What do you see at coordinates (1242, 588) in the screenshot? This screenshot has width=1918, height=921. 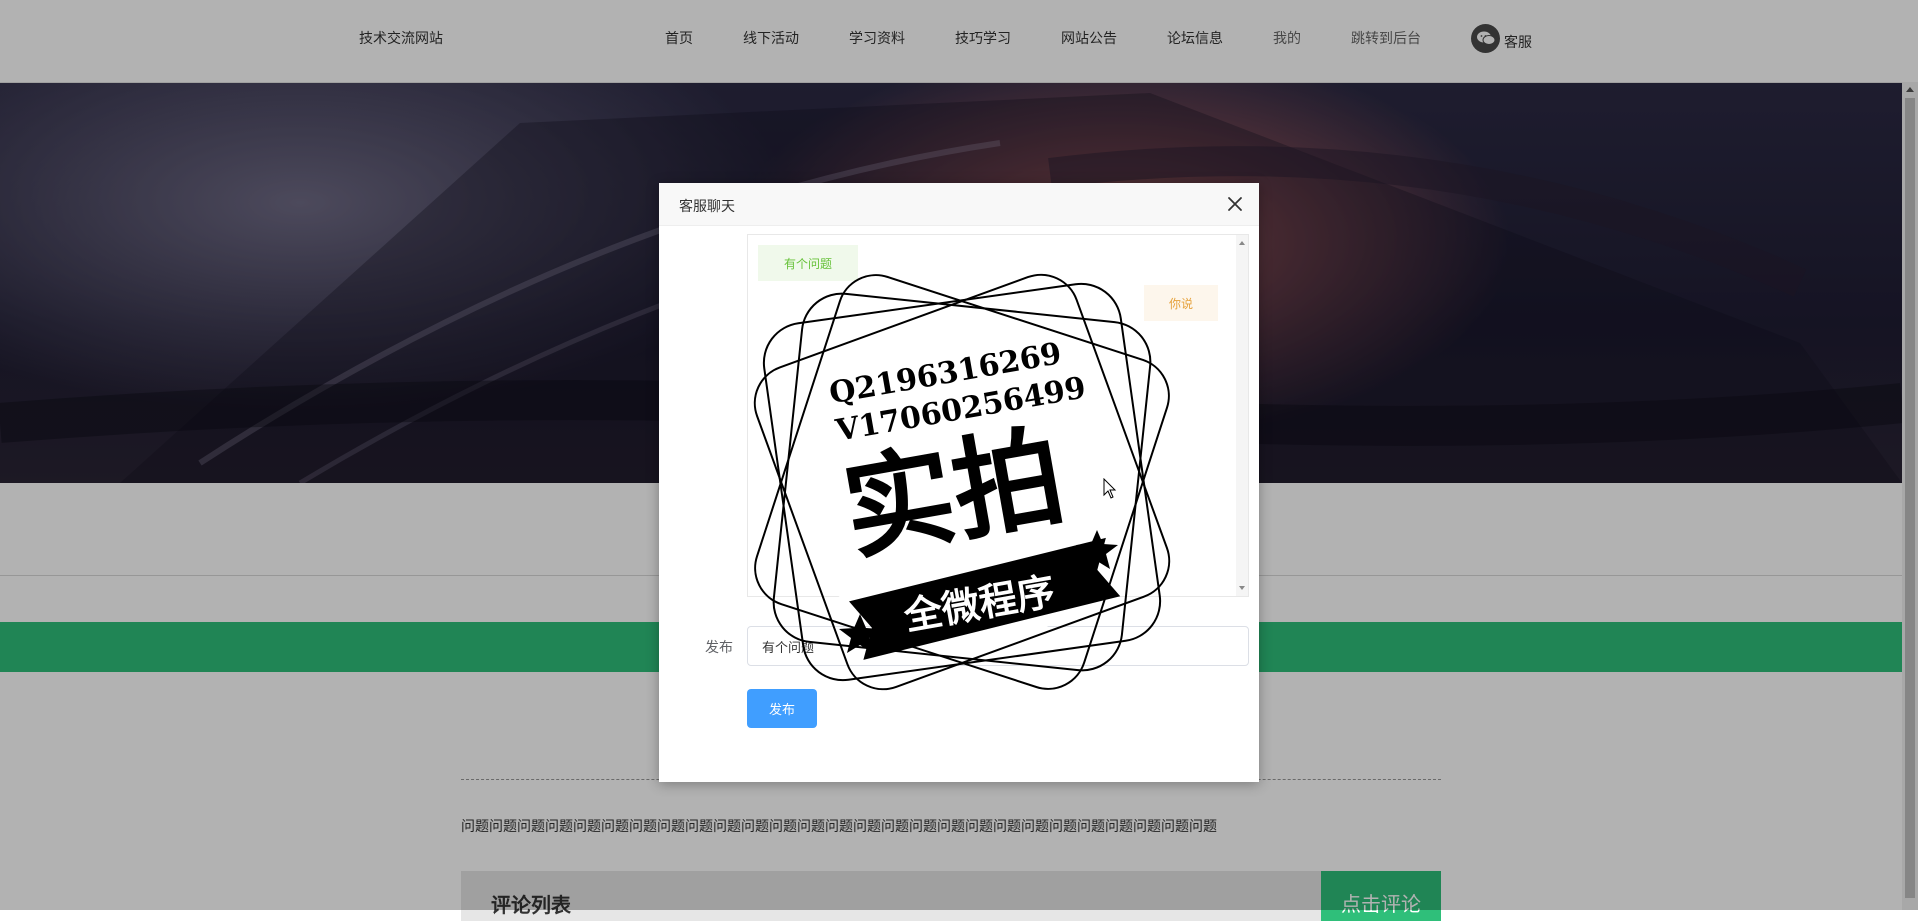 I see `scroll-down-icon` at bounding box center [1242, 588].